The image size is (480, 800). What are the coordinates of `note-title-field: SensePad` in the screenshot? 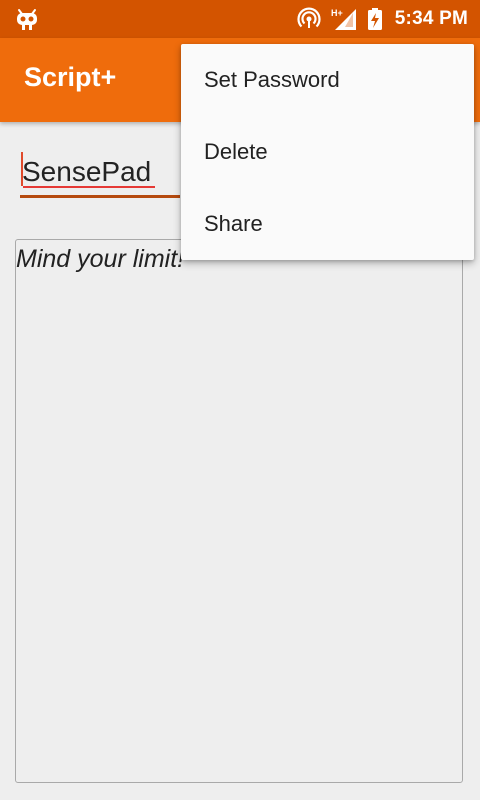 It's located at (100, 172).